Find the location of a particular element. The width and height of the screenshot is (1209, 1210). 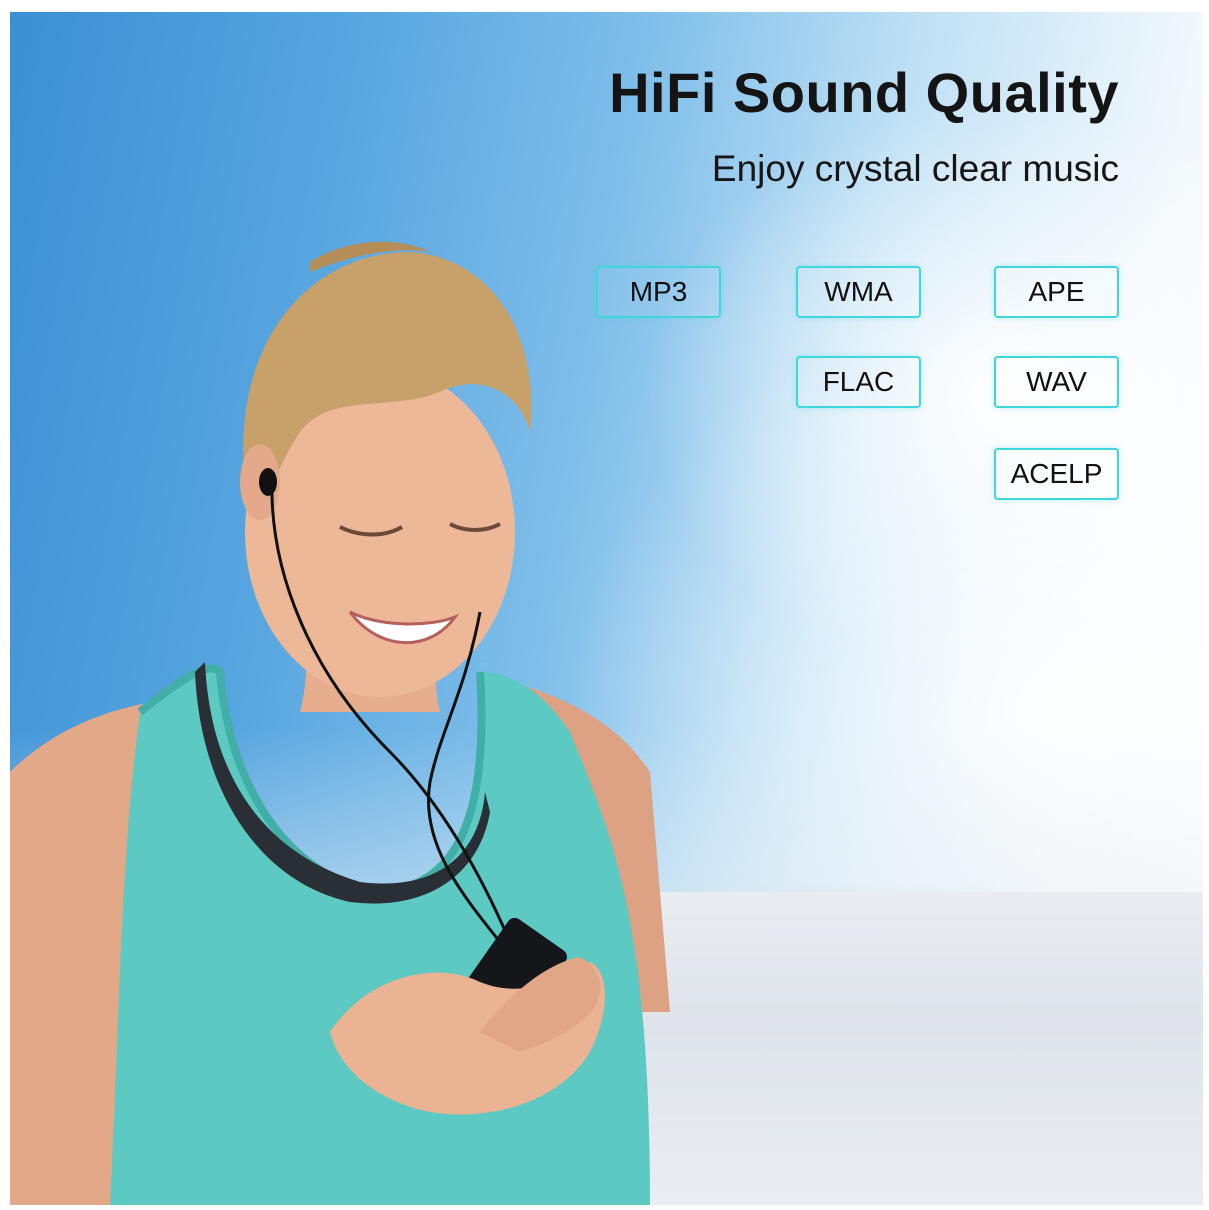

format-badge-acelp: ACELP is located at coordinates (1056, 474).